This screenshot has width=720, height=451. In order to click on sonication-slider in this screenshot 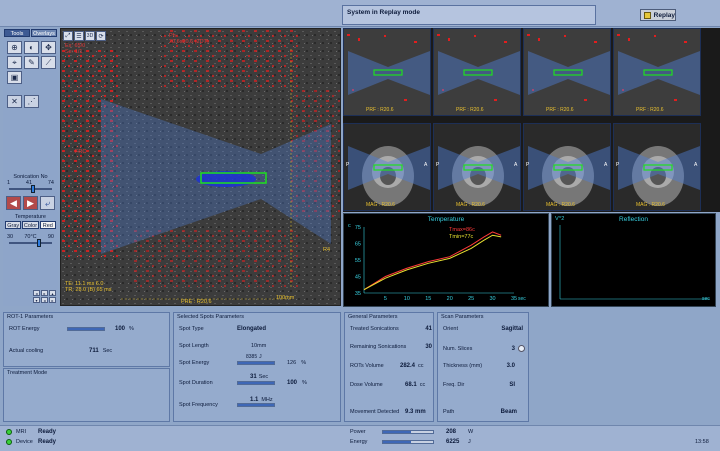, I will do `click(30, 189)`.